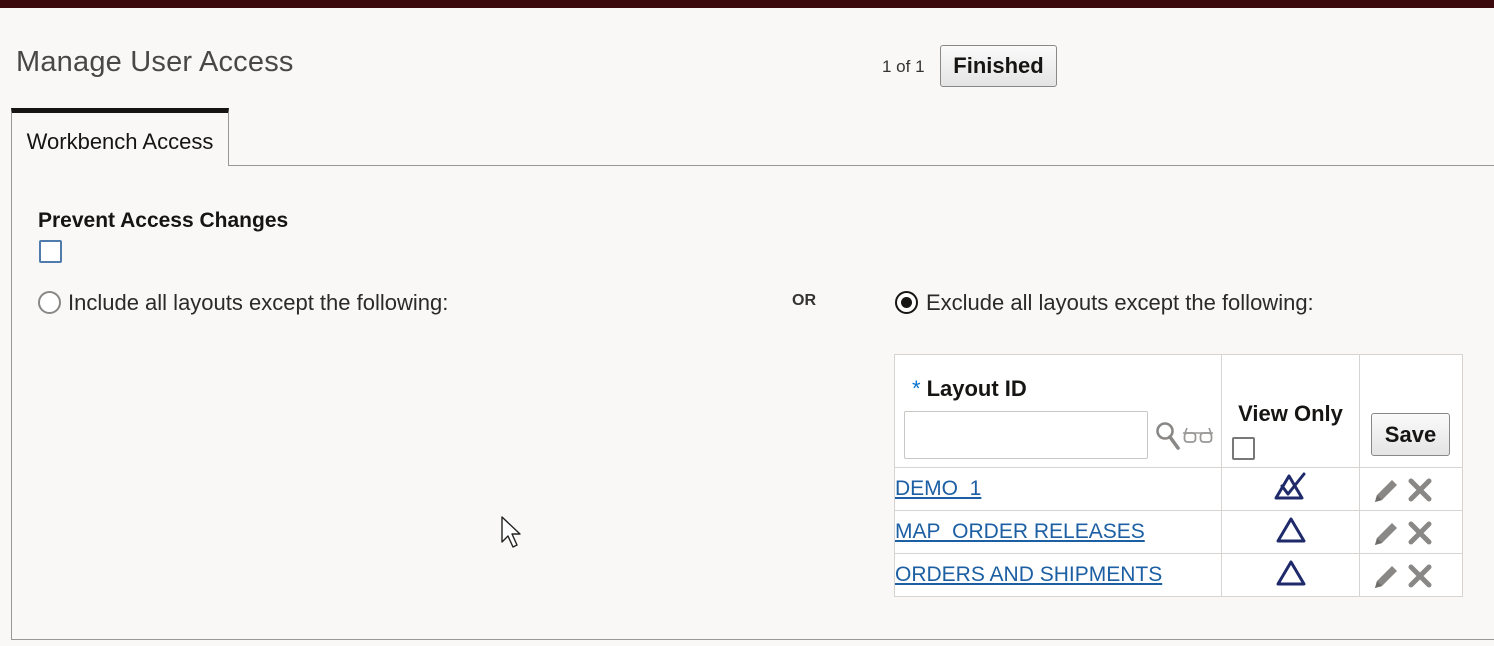 This screenshot has height=646, width=1494. I want to click on checked-triangle-icon, so click(1289, 485).